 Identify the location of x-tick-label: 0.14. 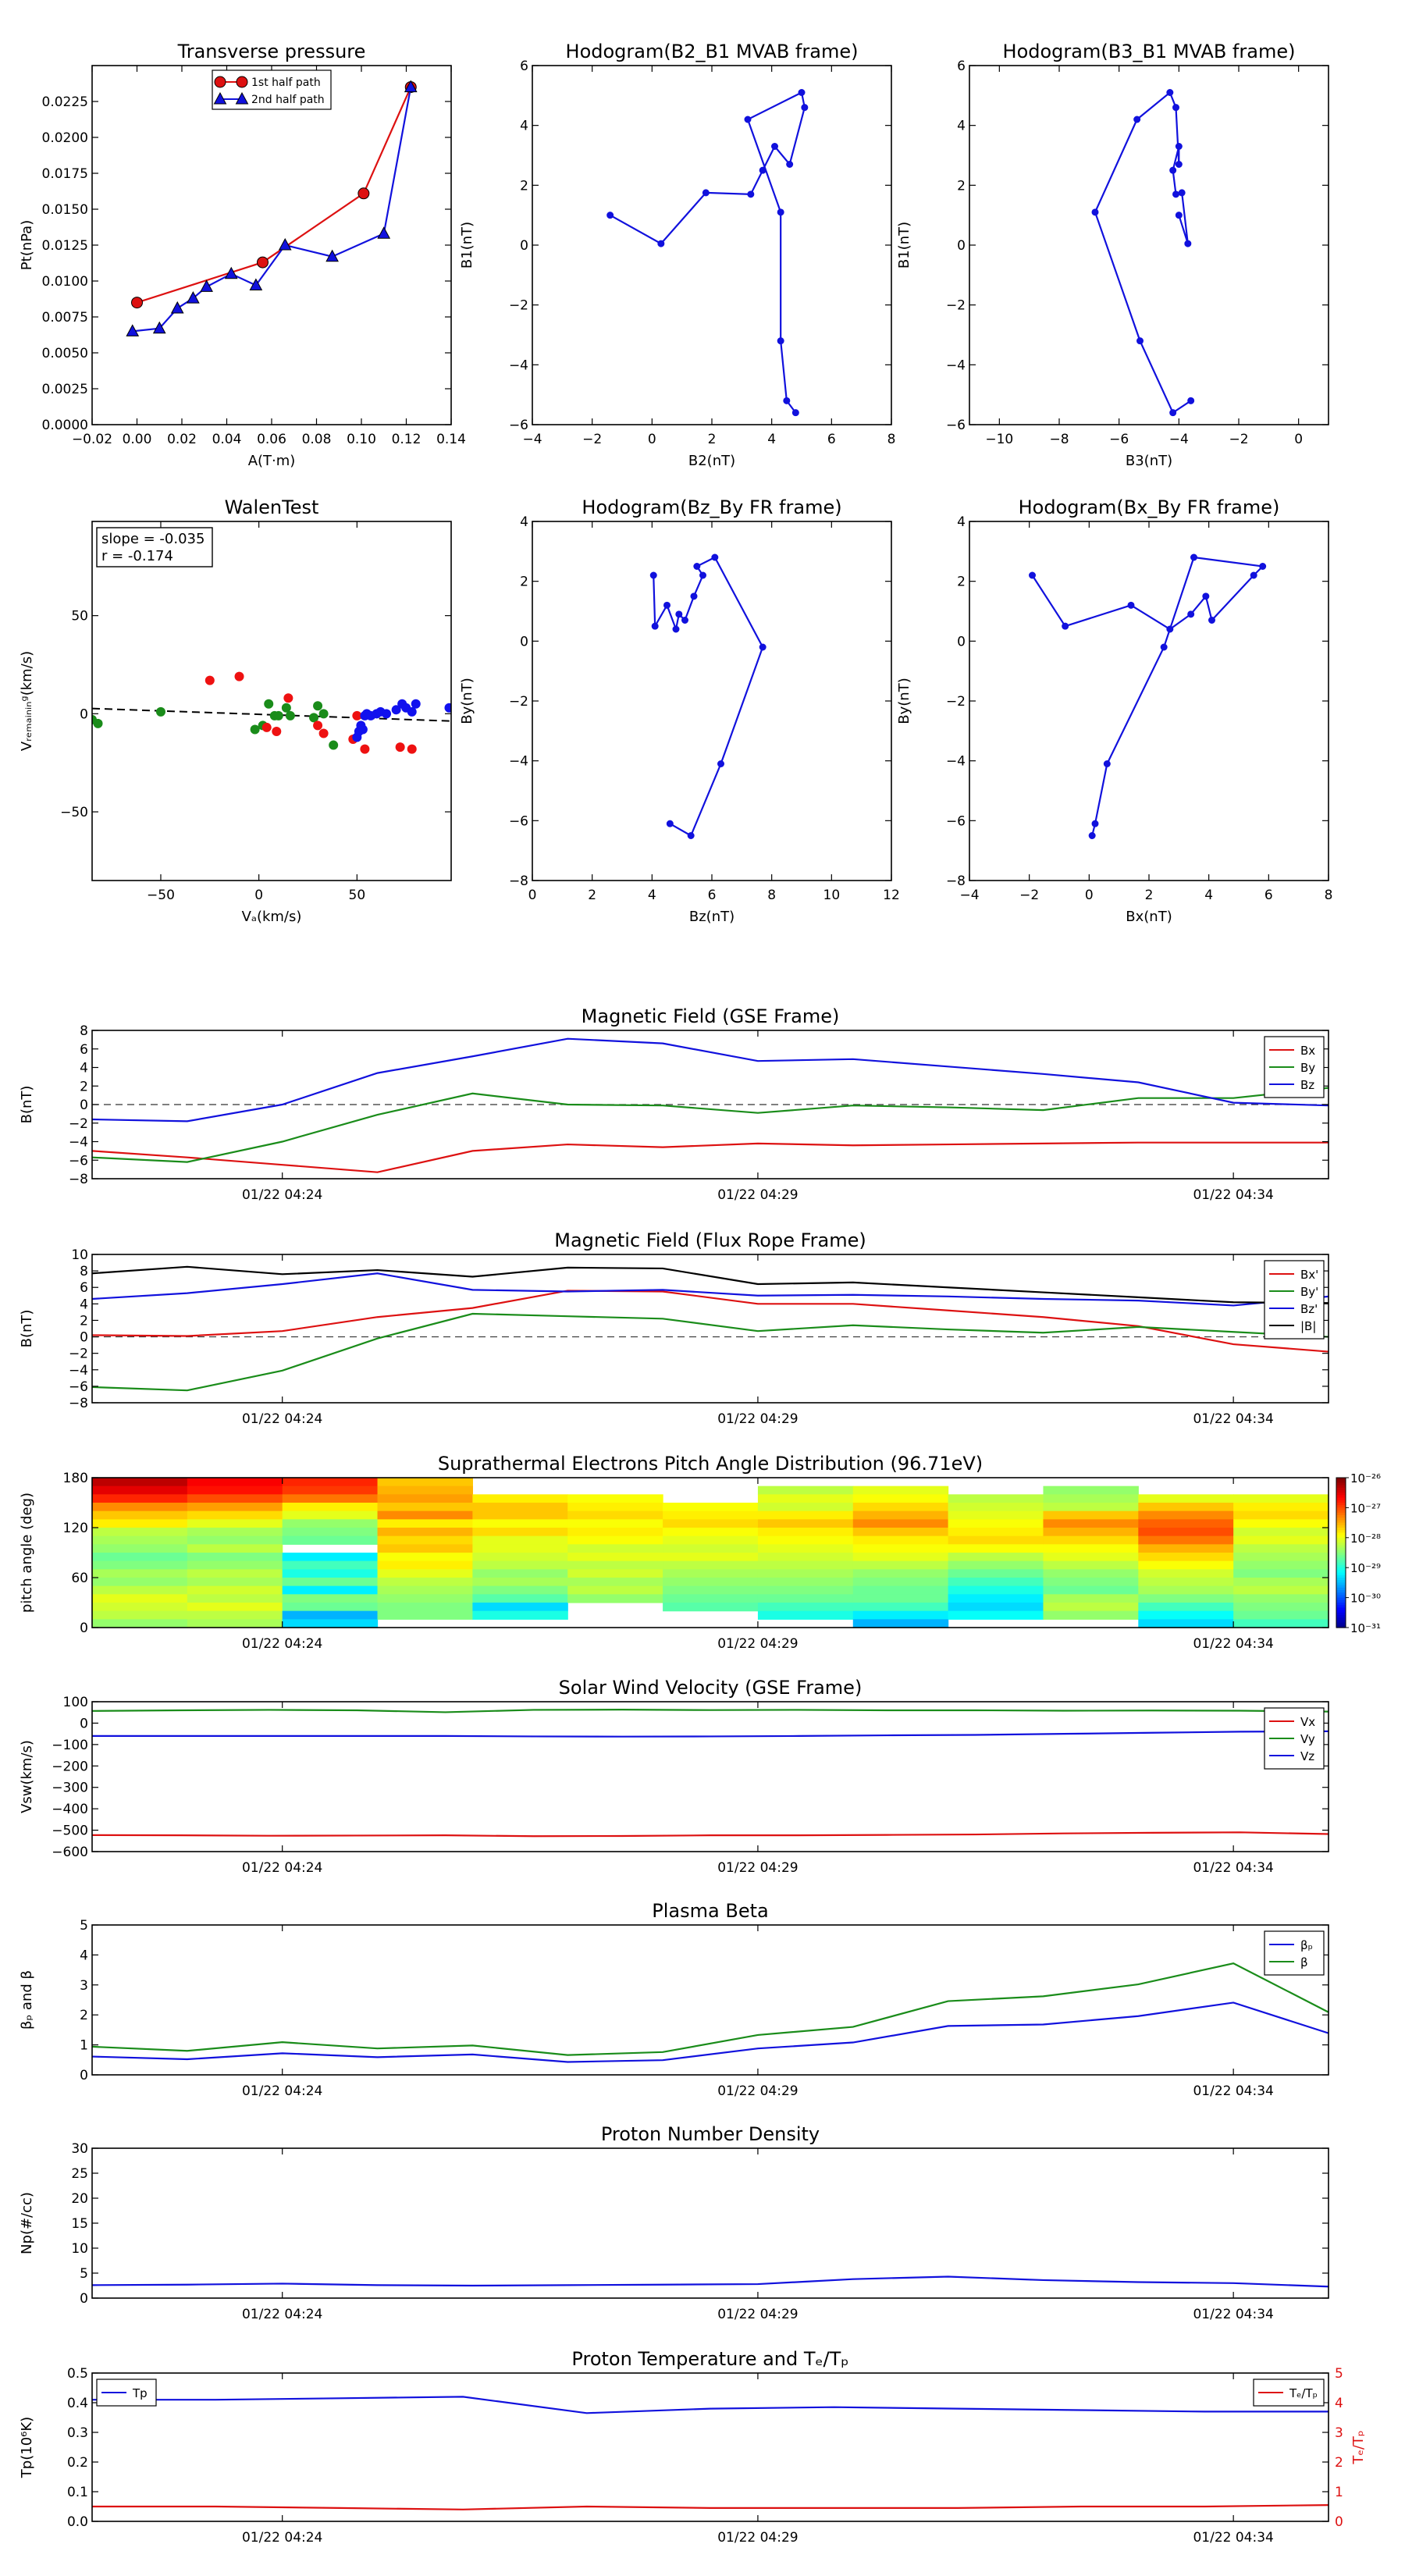
(451, 439).